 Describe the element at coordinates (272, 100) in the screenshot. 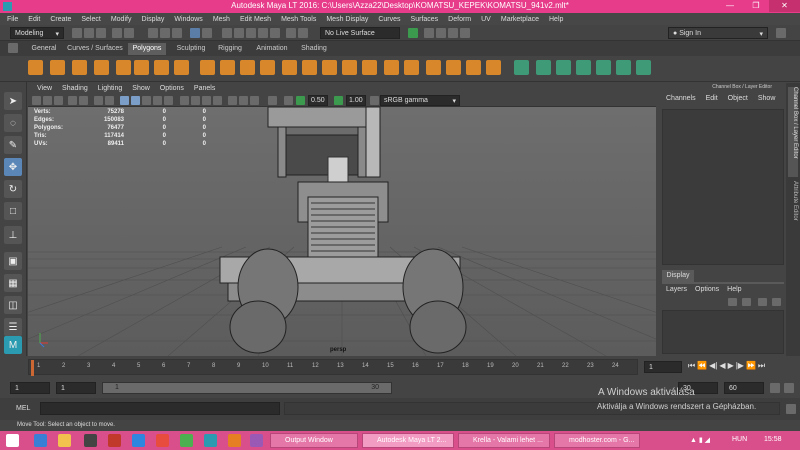

I see `xray-components-icon` at that location.